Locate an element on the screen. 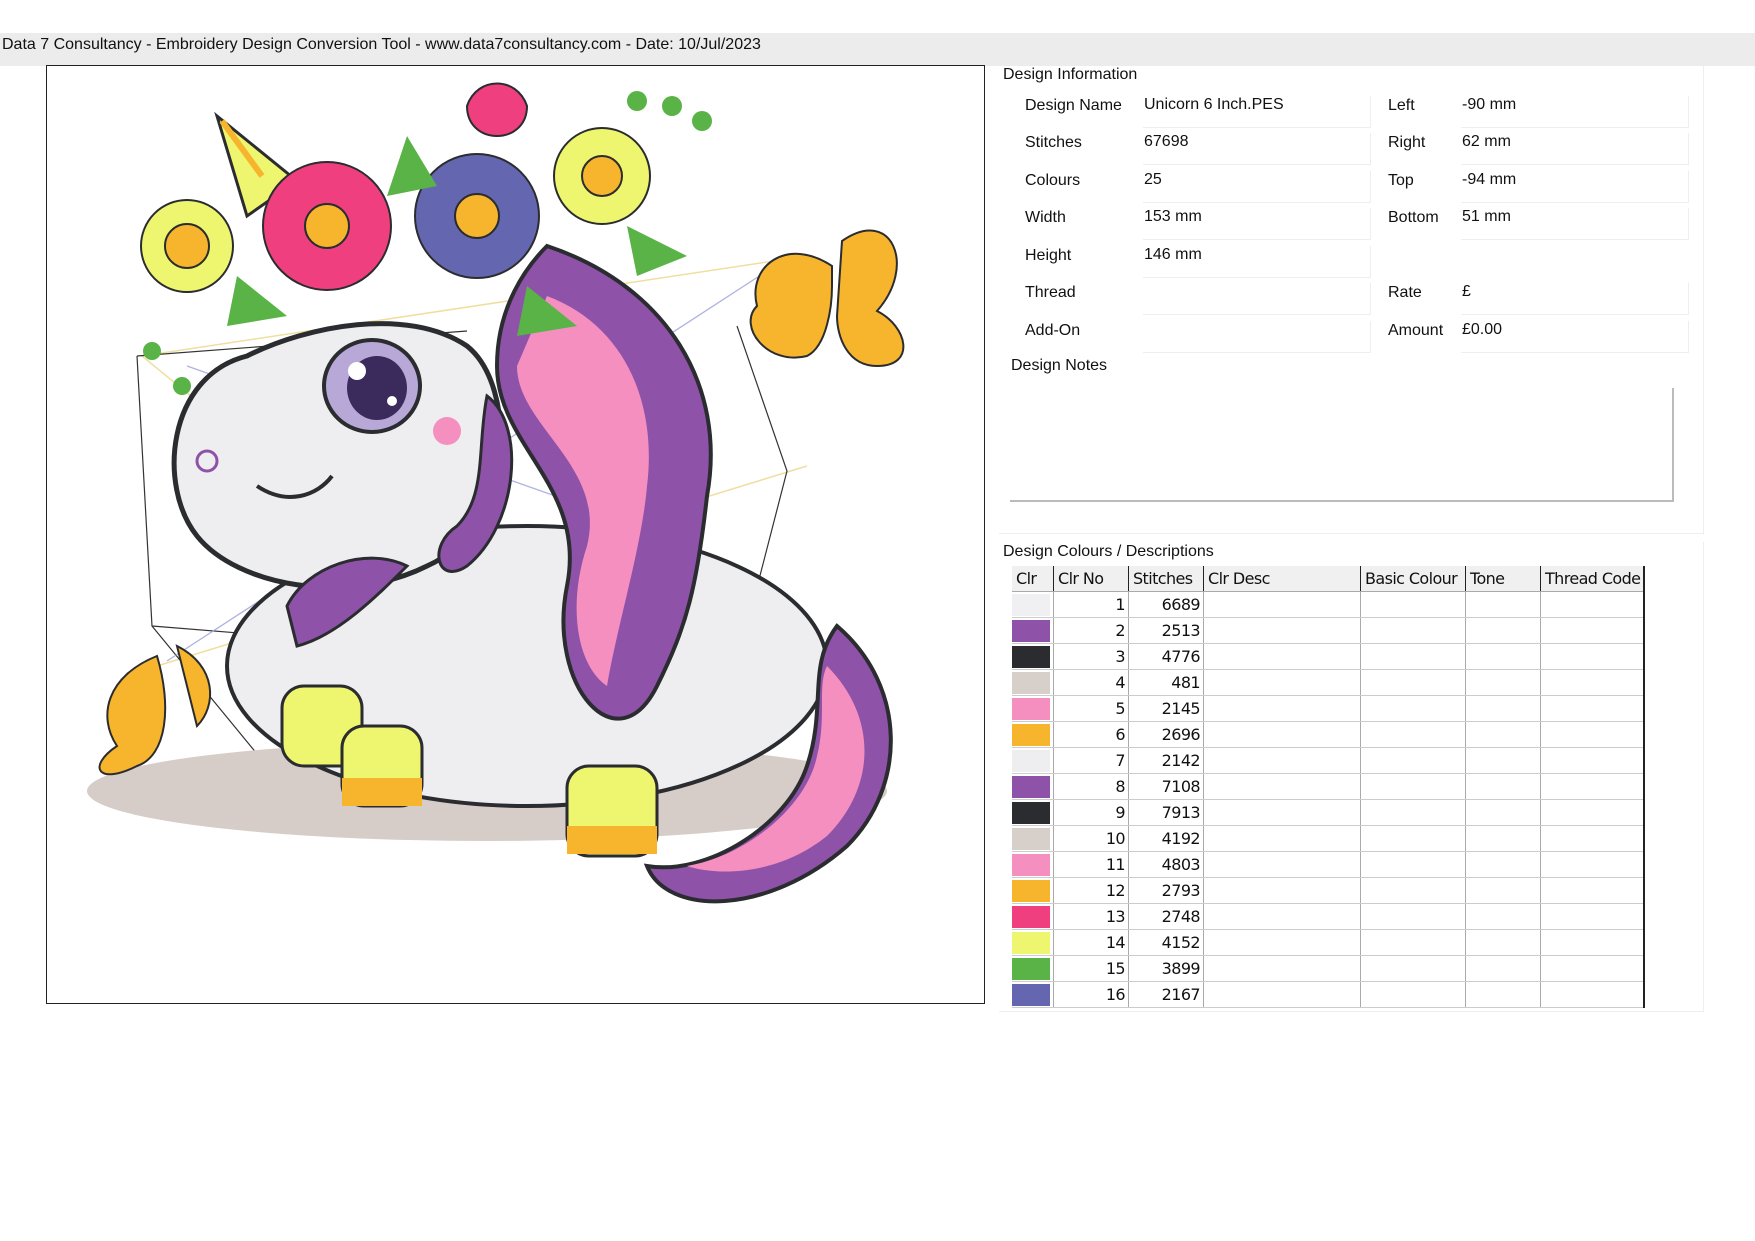 The image size is (1755, 1241). design-information-title: Design Information is located at coordinates (1070, 74).